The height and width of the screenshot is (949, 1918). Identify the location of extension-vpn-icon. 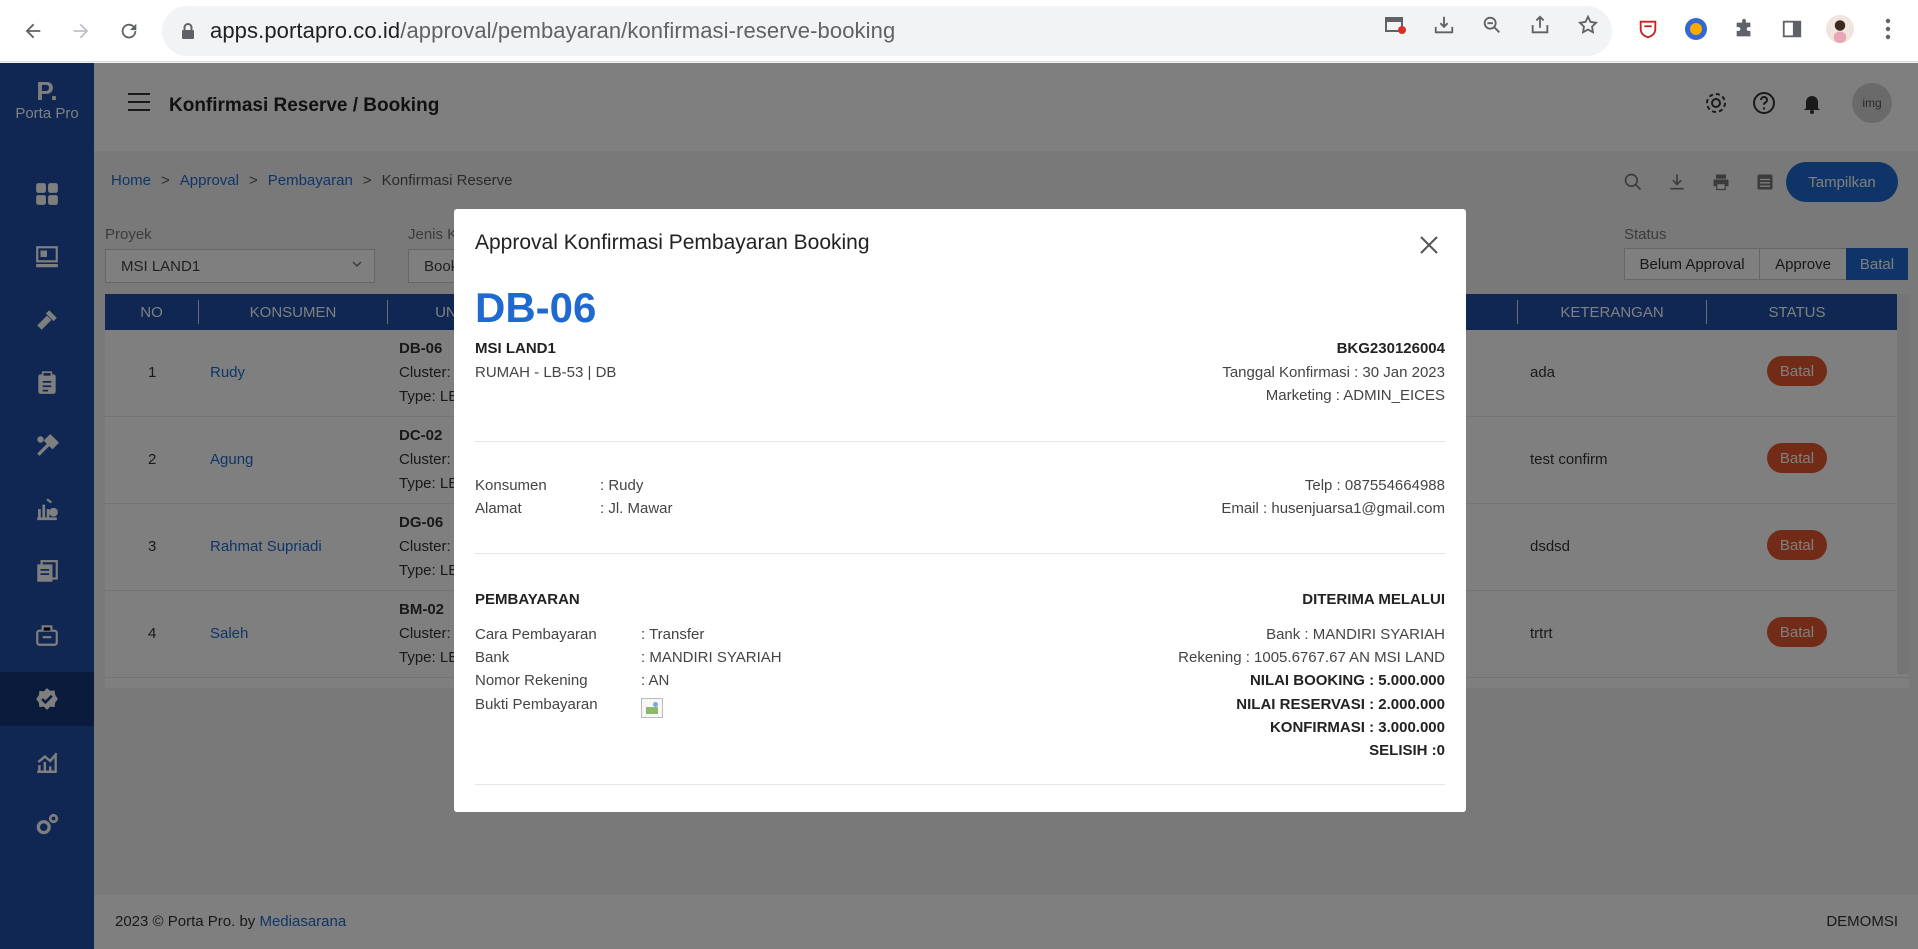
(1696, 29).